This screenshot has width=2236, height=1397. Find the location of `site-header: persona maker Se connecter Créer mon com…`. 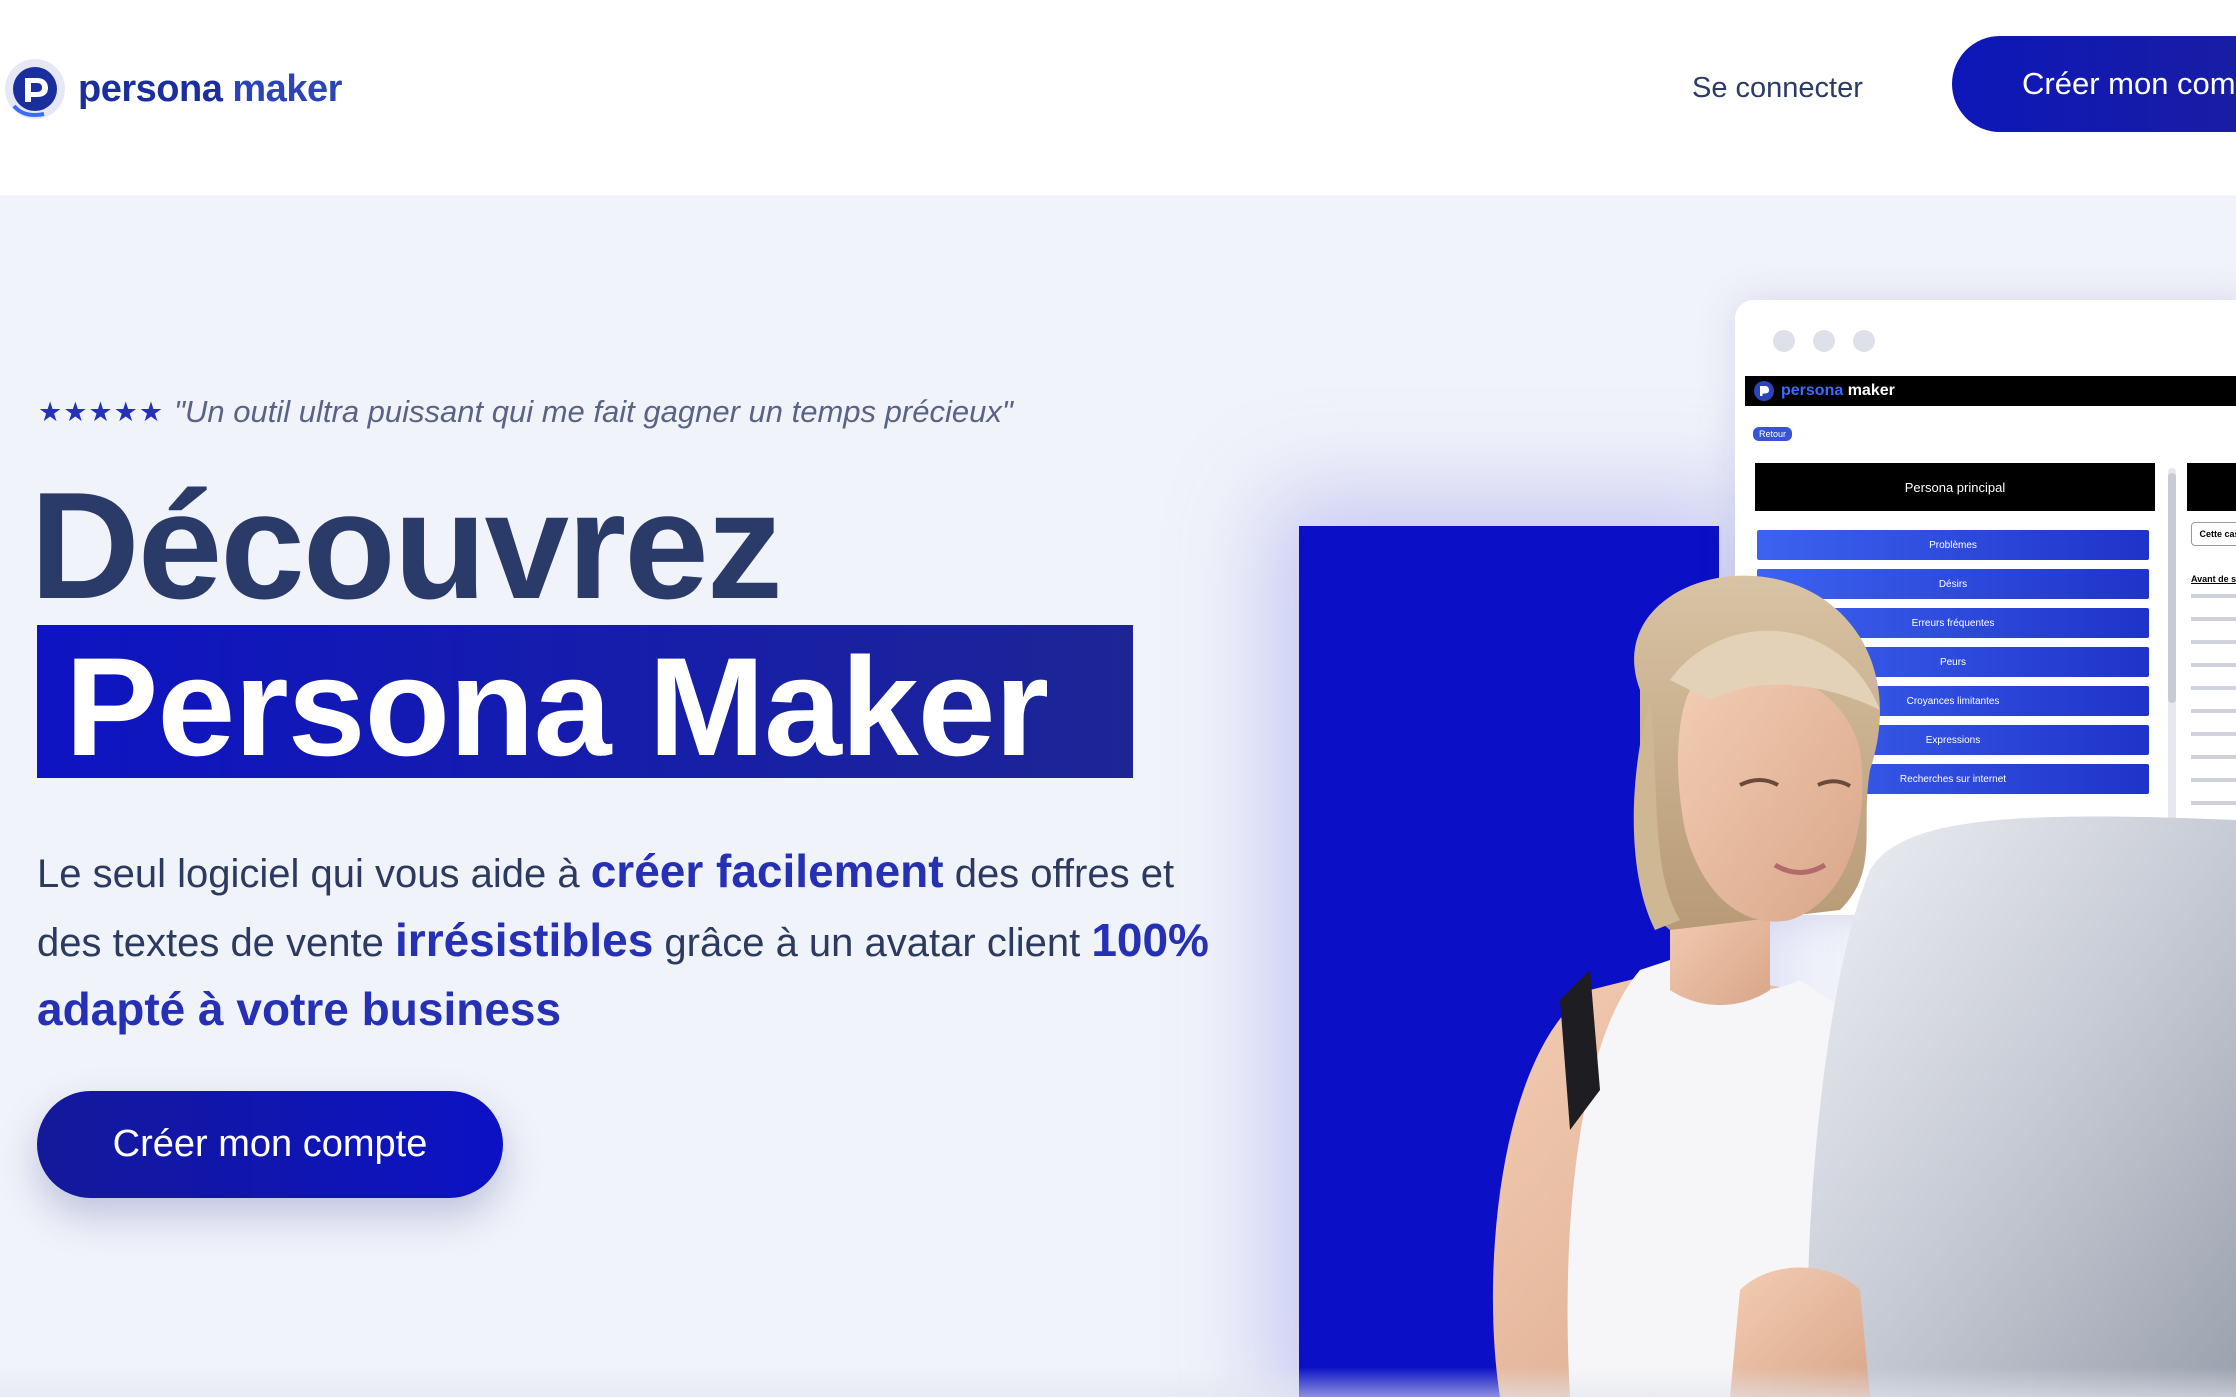

site-header: persona maker Se connecter Créer mon com… is located at coordinates (1118, 97).